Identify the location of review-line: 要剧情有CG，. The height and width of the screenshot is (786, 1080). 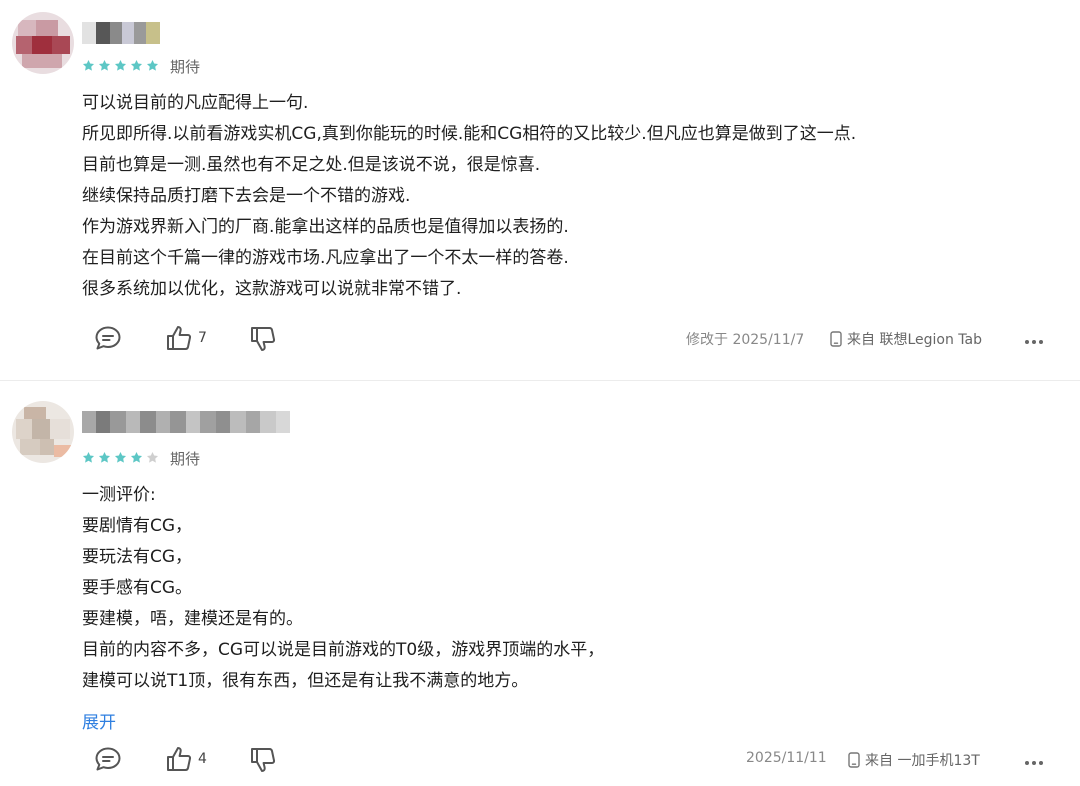
(137, 526).